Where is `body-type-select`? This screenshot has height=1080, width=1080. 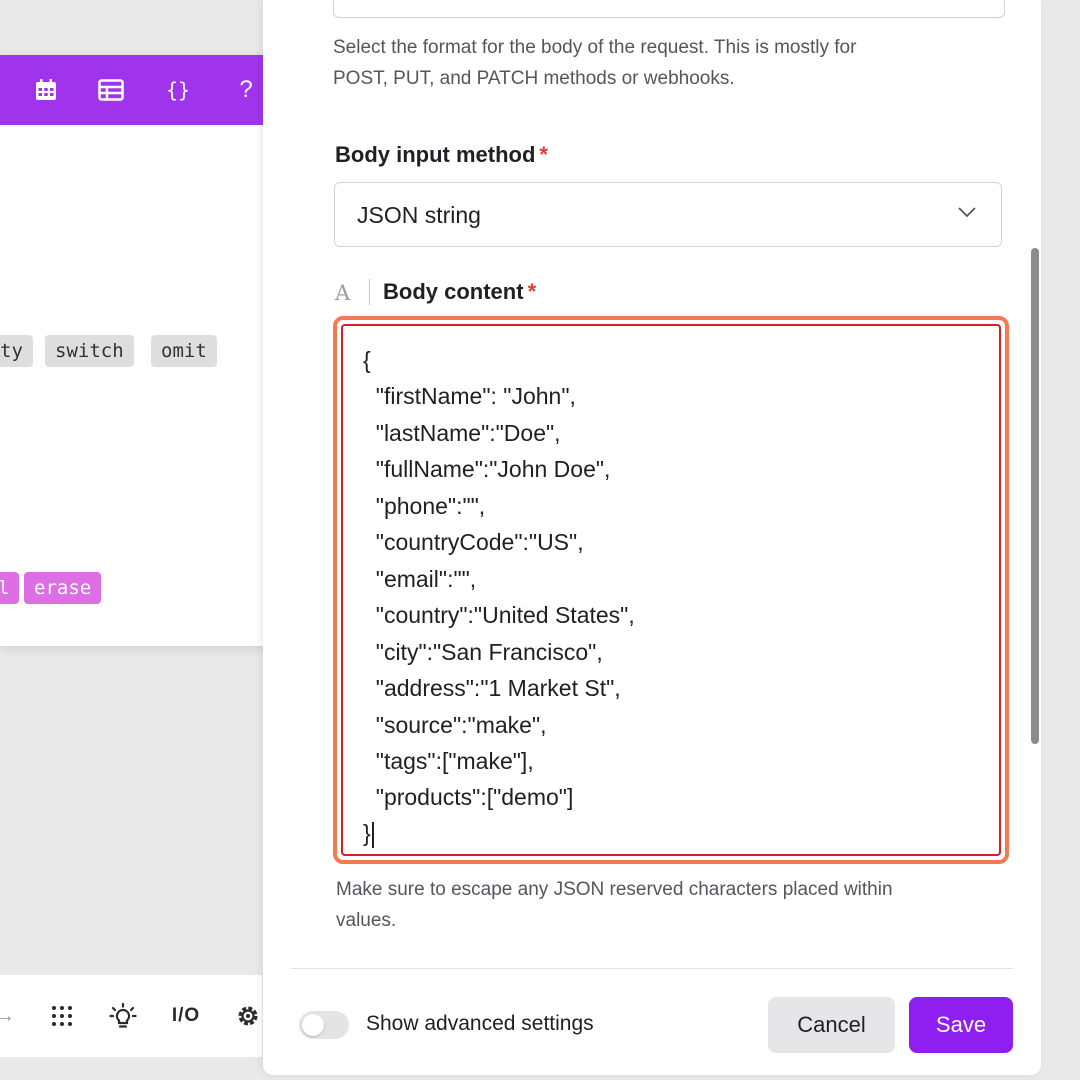
body-type-select is located at coordinates (669, 9).